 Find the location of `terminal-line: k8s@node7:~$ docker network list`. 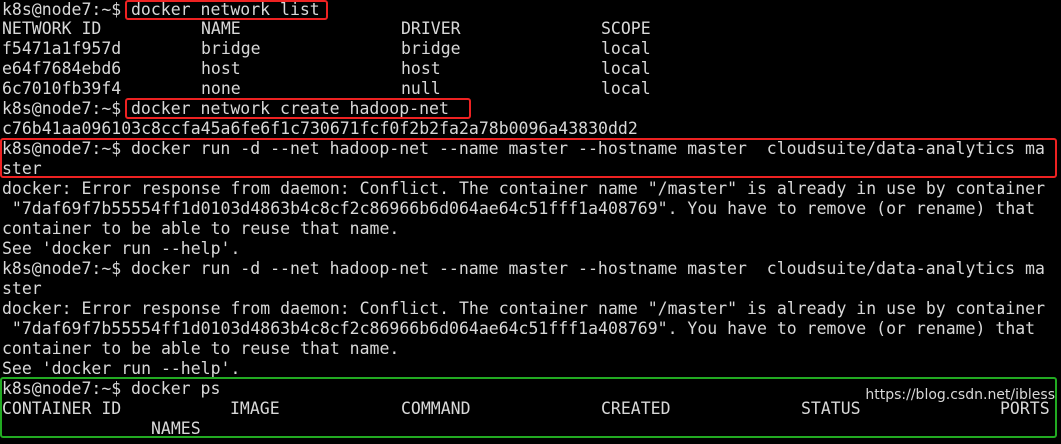

terminal-line: k8s@node7:~$ docker network list is located at coordinates (161, 10).